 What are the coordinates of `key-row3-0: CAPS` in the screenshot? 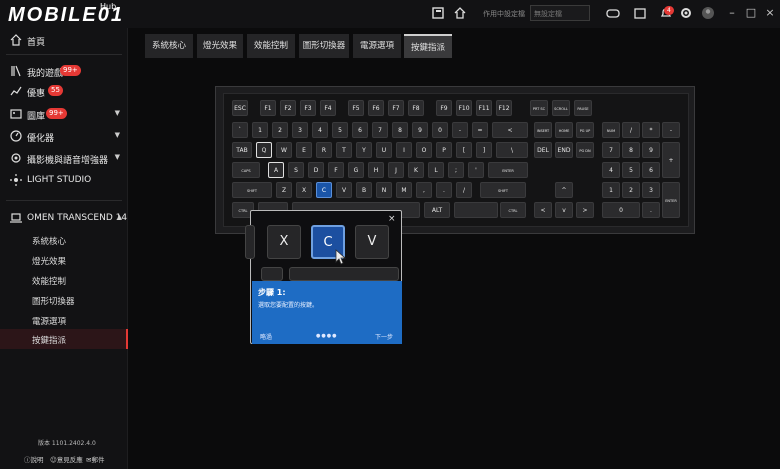 It's located at (246, 170).